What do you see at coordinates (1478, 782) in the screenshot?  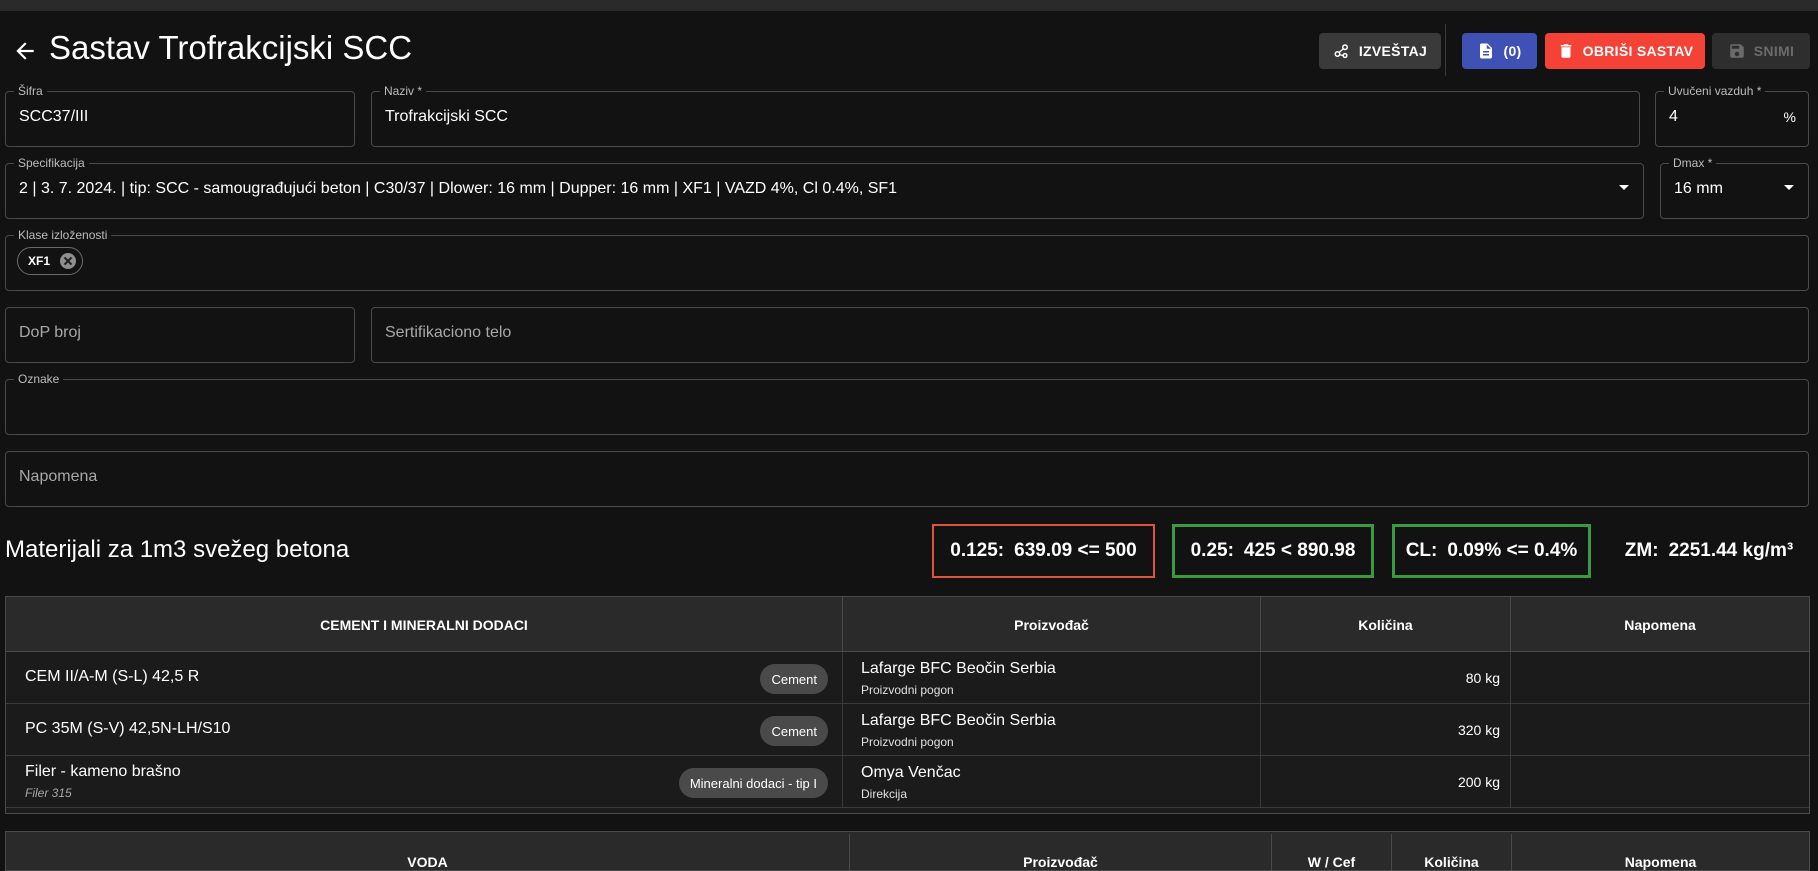 I see `quantity-value: 200 kg` at bounding box center [1478, 782].